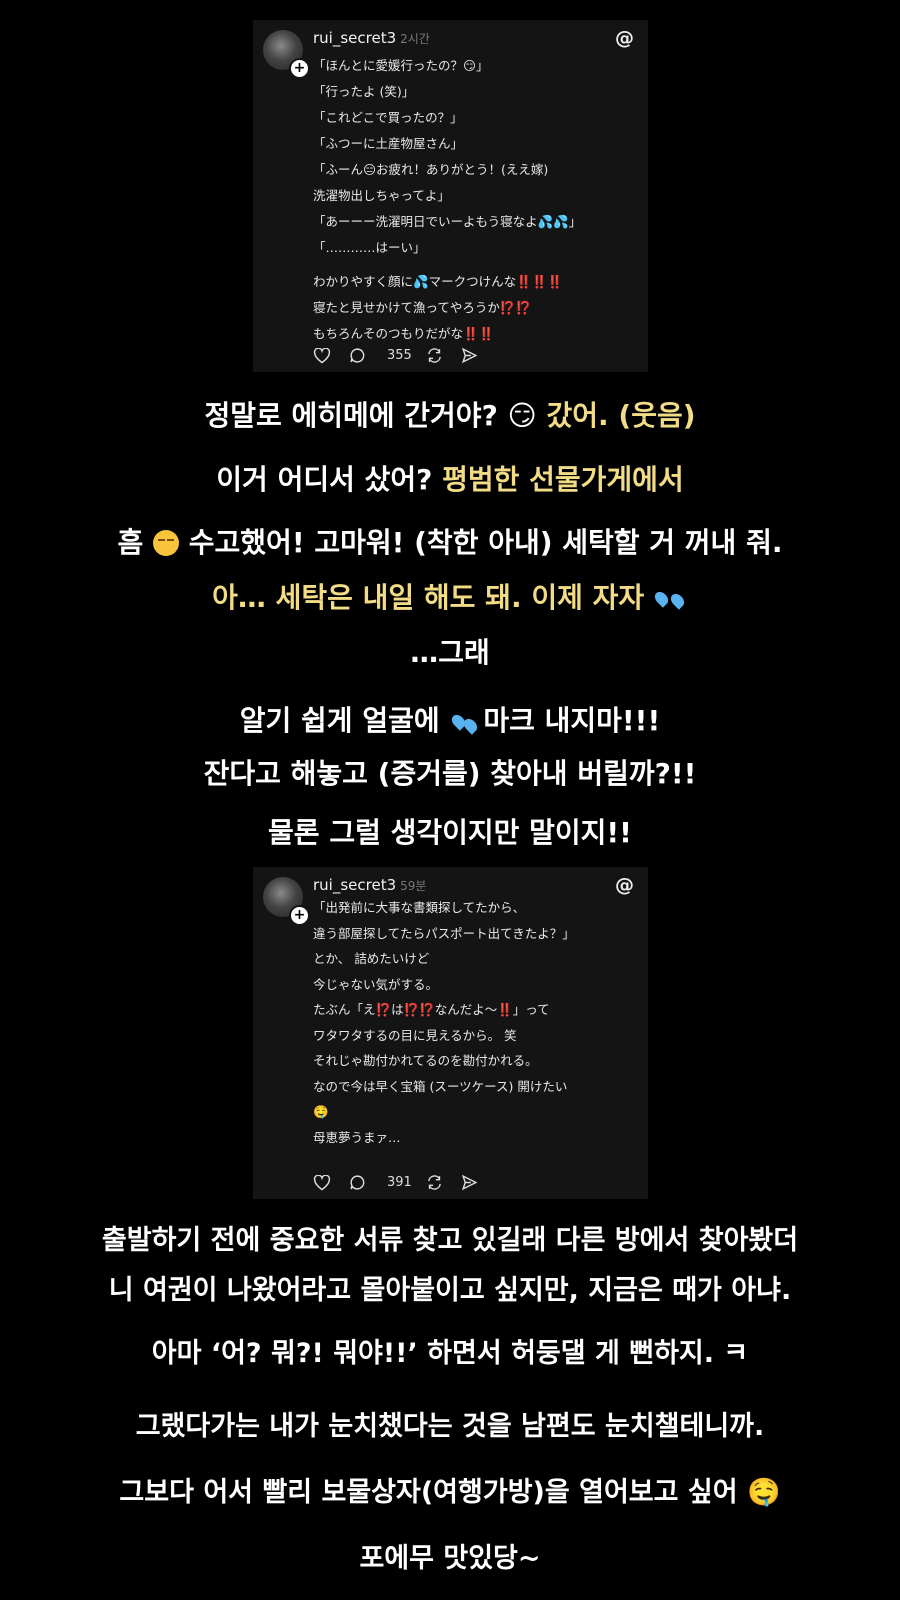 The image size is (900, 1600). I want to click on caption-text: 정말로 에히메에 간거야? 😏, so click(375, 415).